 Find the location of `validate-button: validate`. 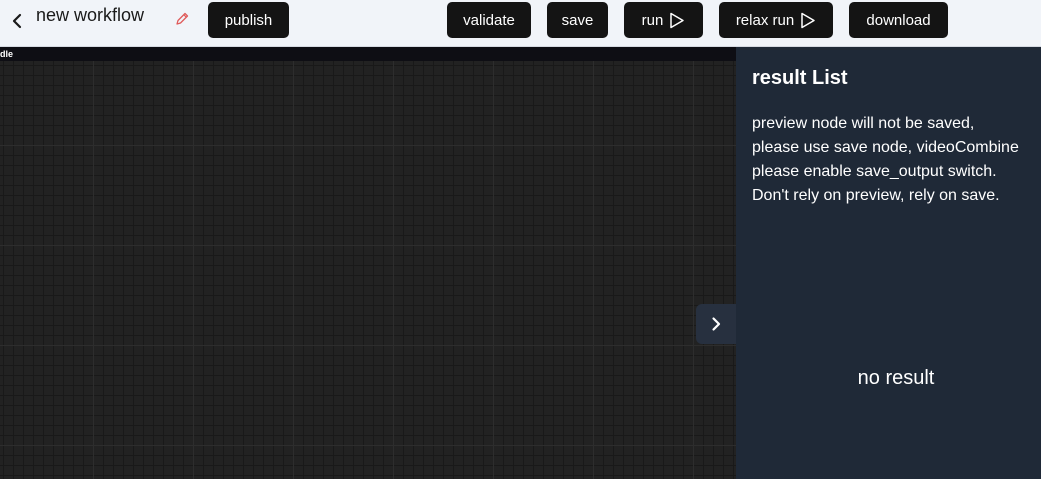

validate-button: validate is located at coordinates (489, 20).